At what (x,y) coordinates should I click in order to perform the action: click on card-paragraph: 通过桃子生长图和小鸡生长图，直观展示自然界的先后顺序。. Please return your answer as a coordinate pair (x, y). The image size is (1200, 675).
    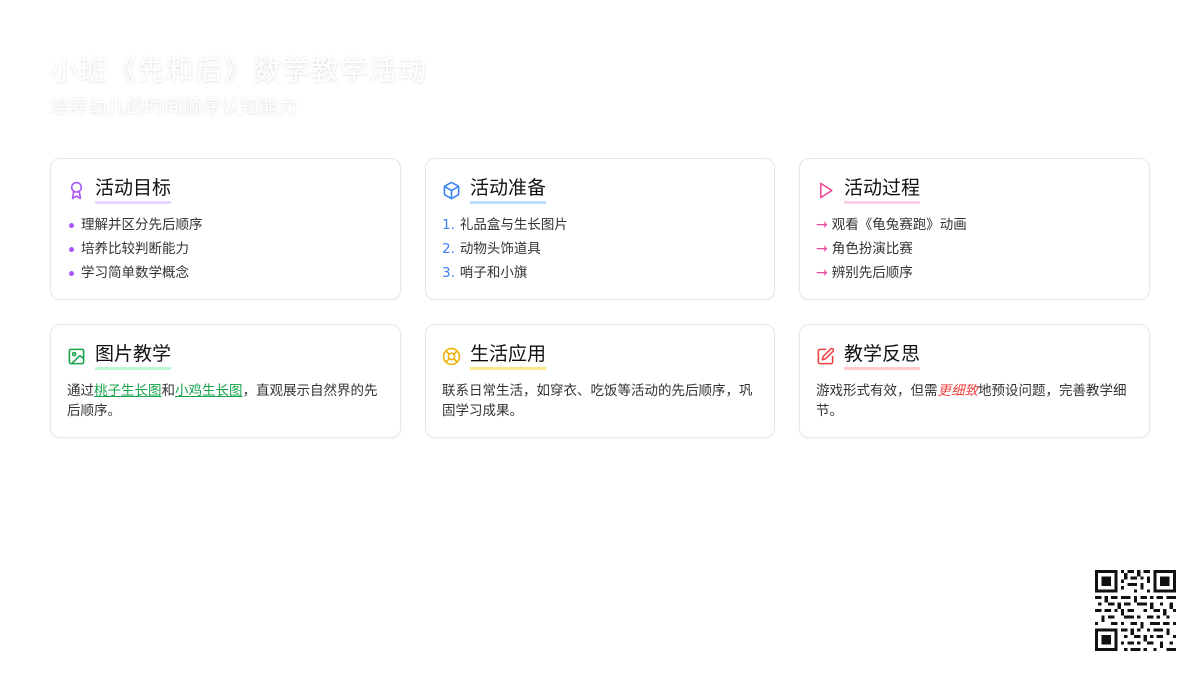
    Looking at the image, I should click on (222, 401).